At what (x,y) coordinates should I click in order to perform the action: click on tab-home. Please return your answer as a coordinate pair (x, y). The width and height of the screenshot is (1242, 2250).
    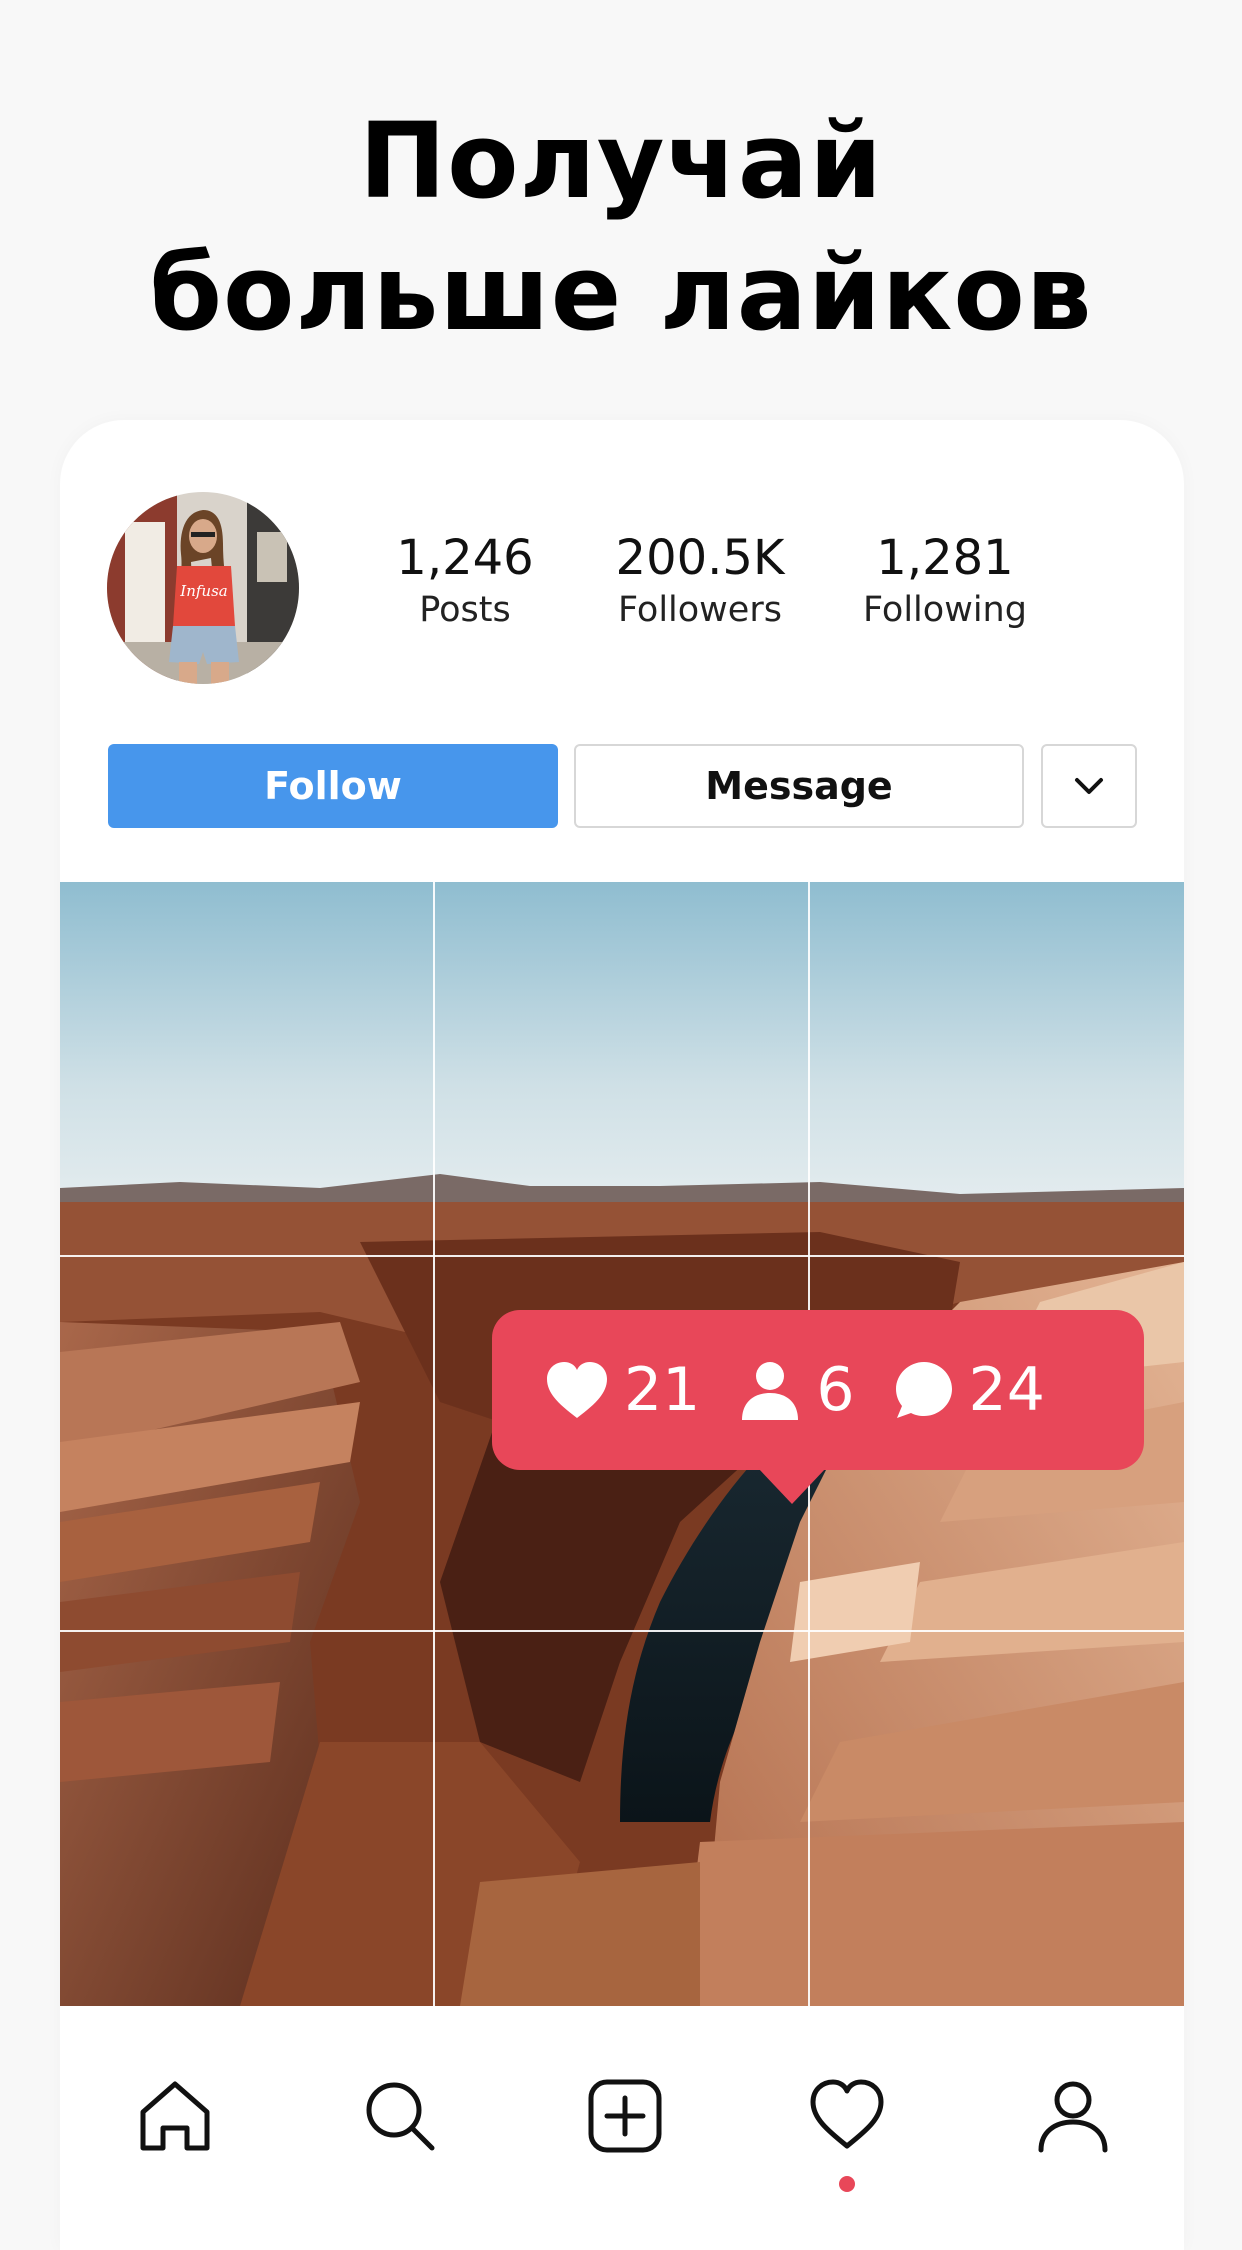
    Looking at the image, I should click on (175, 2116).